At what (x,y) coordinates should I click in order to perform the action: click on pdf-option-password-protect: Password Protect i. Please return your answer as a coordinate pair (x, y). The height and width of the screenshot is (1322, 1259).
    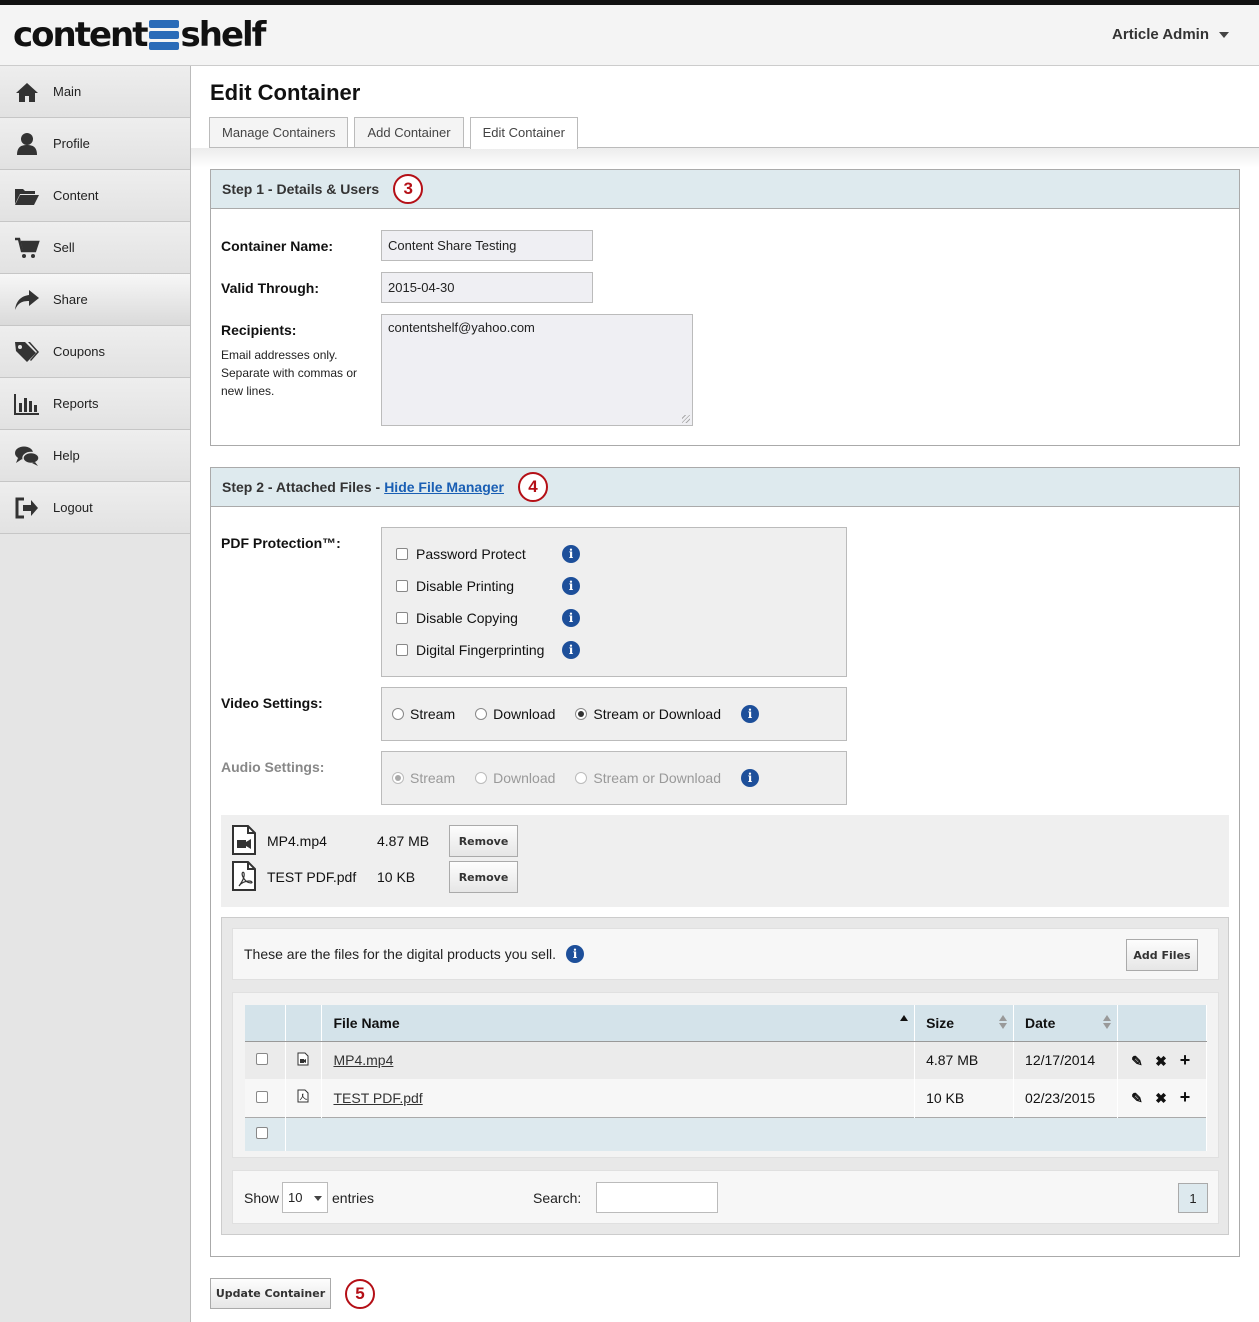
    Looking at the image, I should click on (488, 554).